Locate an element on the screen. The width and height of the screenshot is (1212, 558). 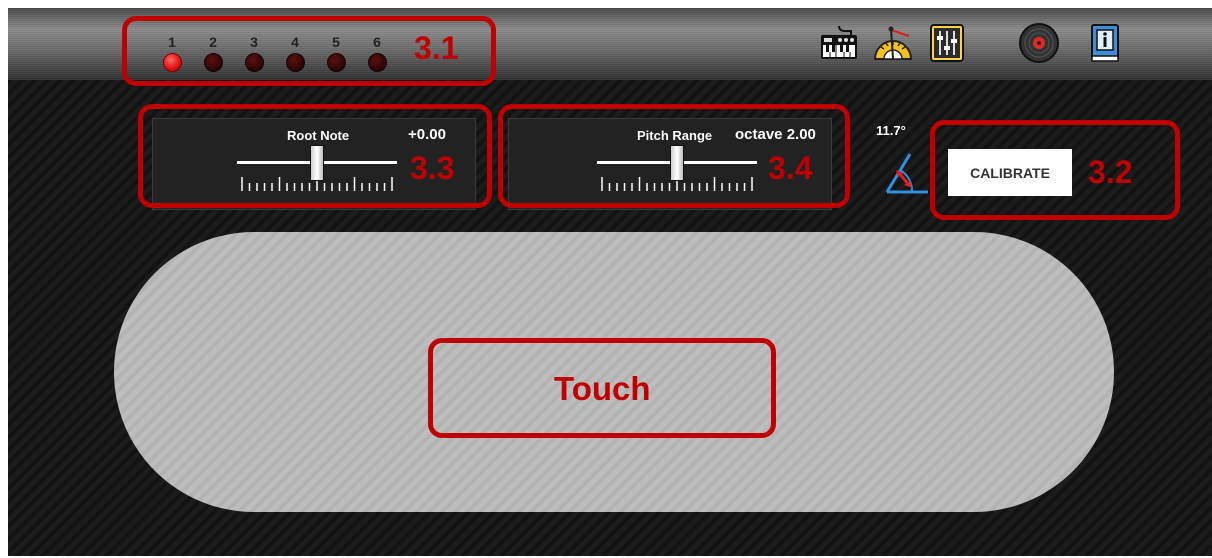
vinyl-record-icon is located at coordinates (1039, 43).